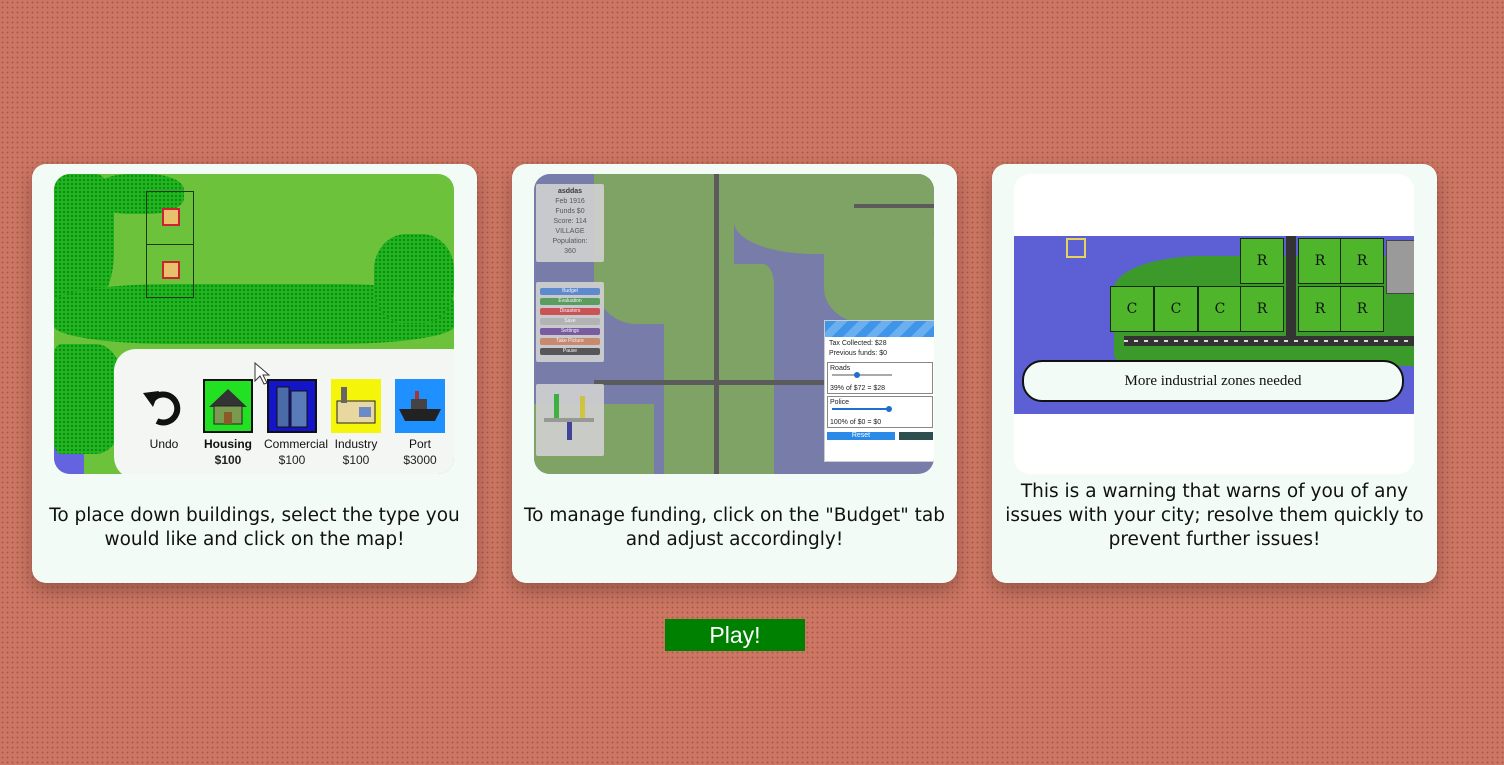 The image size is (1504, 765). Describe the element at coordinates (858, 388) in the screenshot. I see `roads-value: 39% of $72 = $28` at that location.